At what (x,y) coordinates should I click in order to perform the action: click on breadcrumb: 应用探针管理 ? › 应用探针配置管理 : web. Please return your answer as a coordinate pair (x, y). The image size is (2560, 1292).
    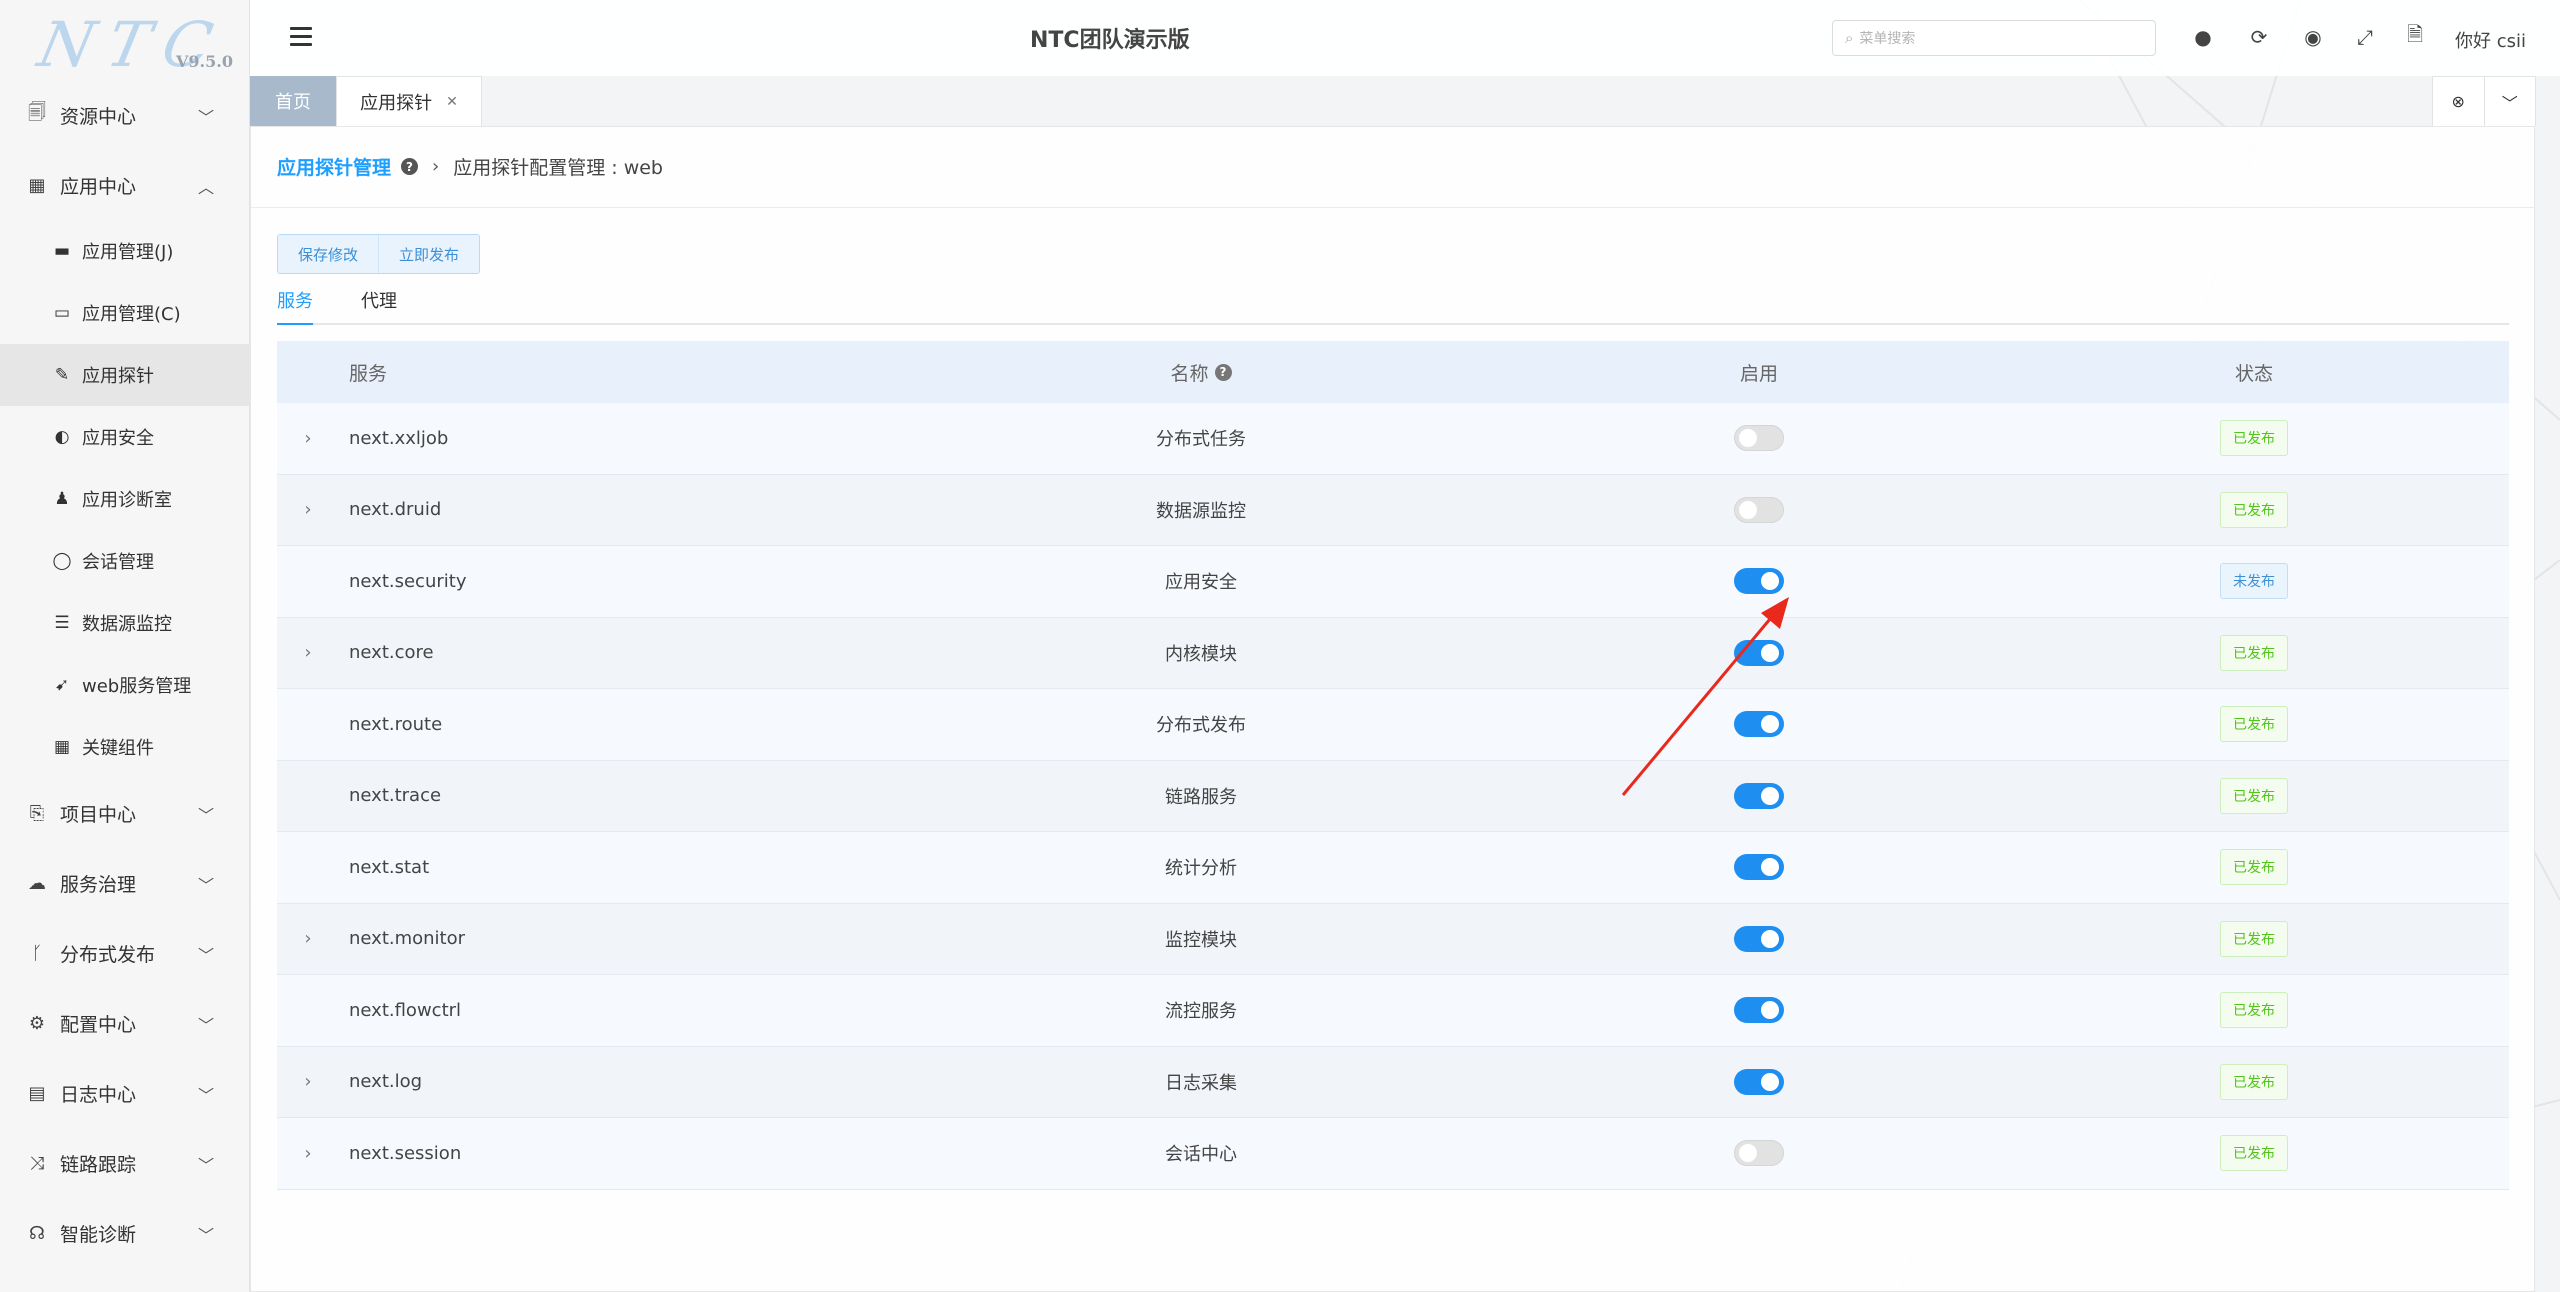
    Looking at the image, I should click on (470, 166).